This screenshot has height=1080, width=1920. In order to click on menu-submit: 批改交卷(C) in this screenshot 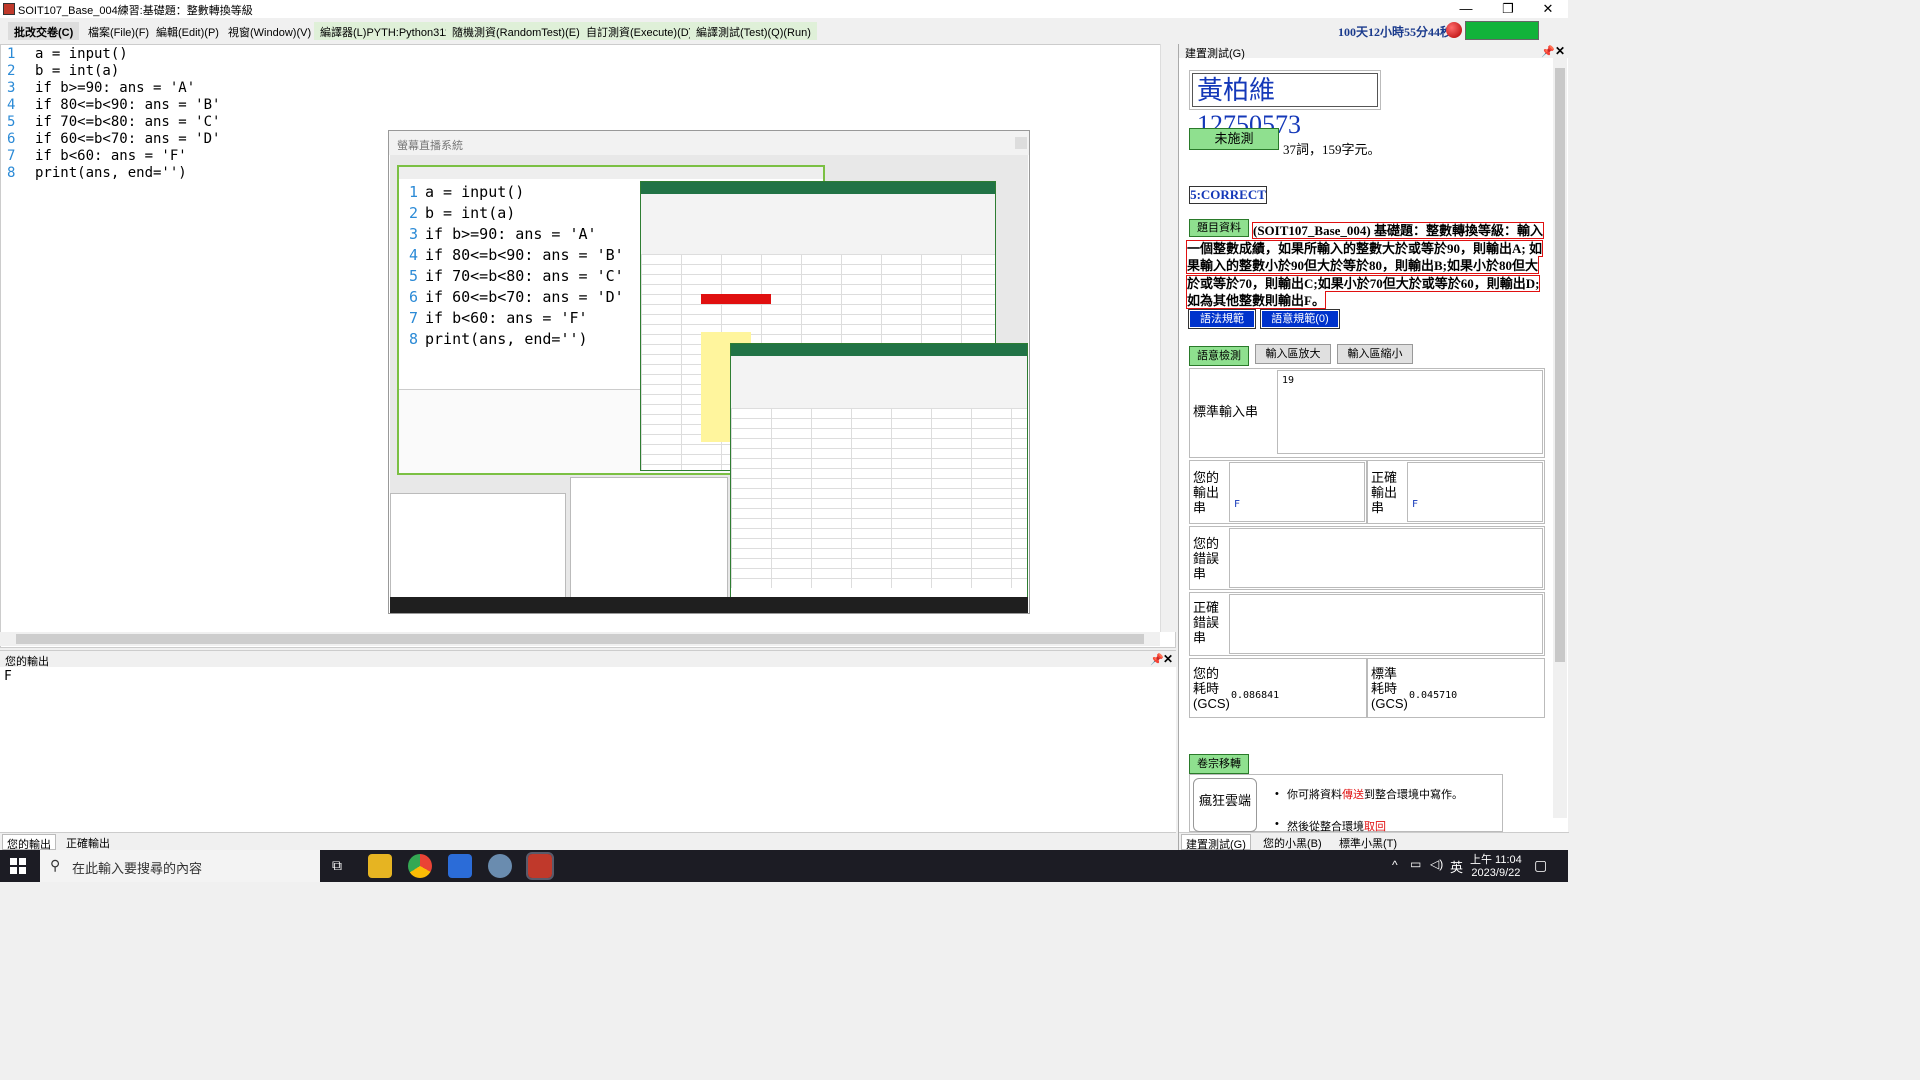, I will do `click(44, 31)`.